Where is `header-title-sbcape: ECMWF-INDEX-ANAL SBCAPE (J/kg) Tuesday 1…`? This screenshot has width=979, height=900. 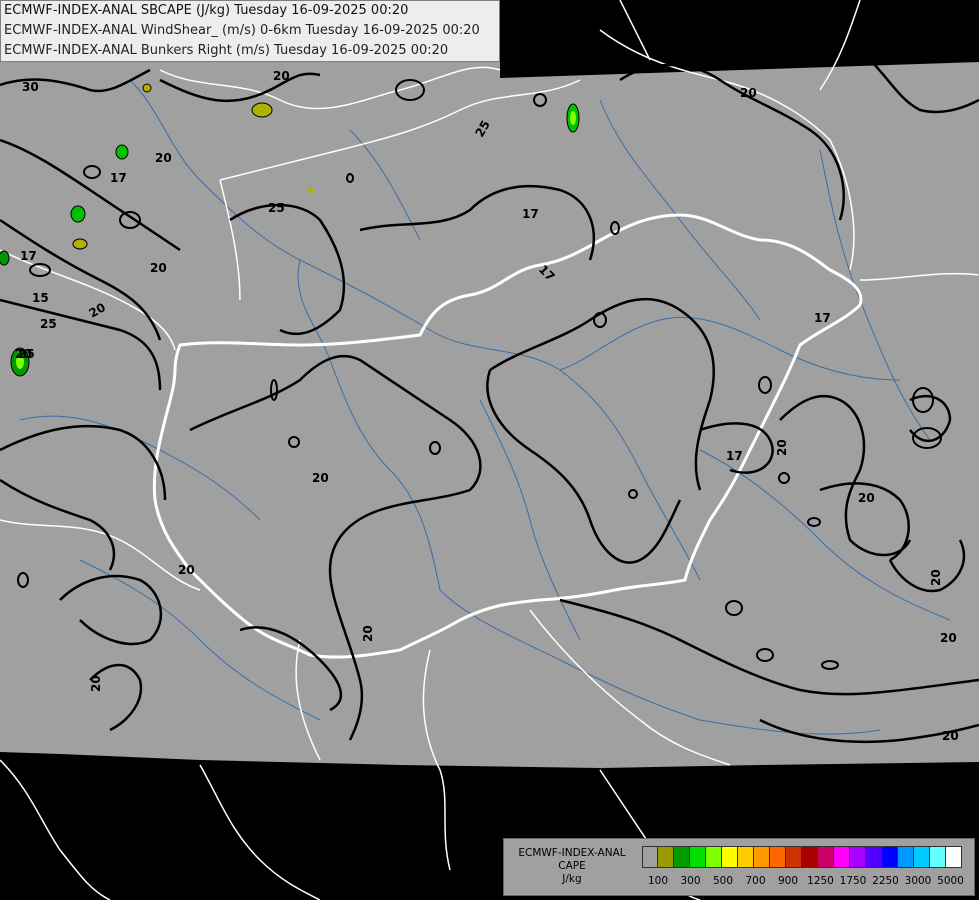
header-title-sbcape: ECMWF-INDEX-ANAL SBCAPE (J/kg) Tuesday 1… is located at coordinates (206, 10).